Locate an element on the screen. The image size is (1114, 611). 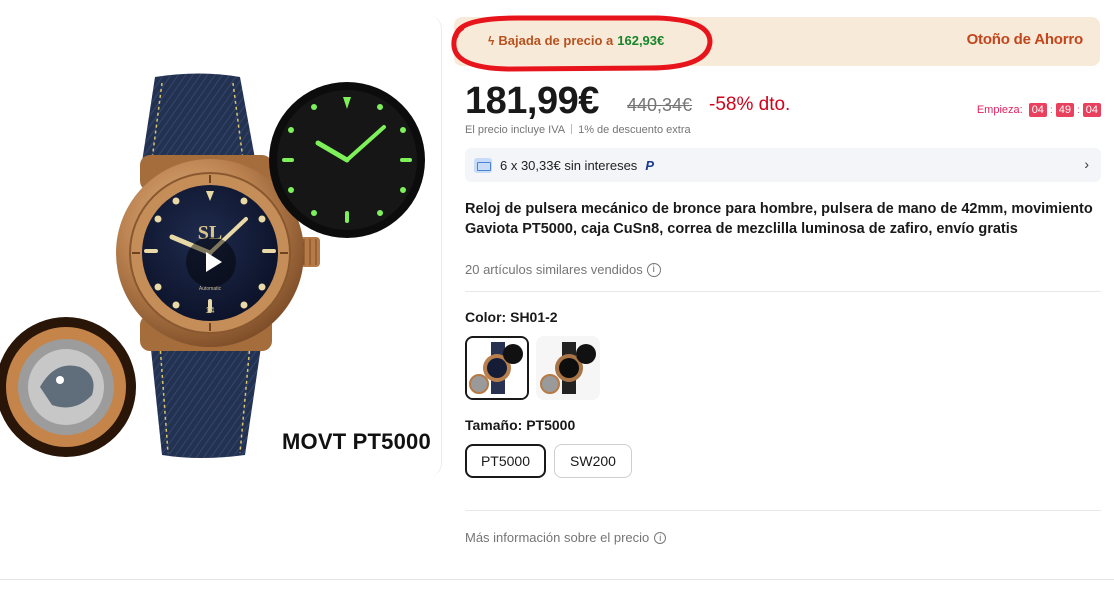
countdown-timer: Empieza: 04 : 49 : 04 is located at coordinates (1039, 110).